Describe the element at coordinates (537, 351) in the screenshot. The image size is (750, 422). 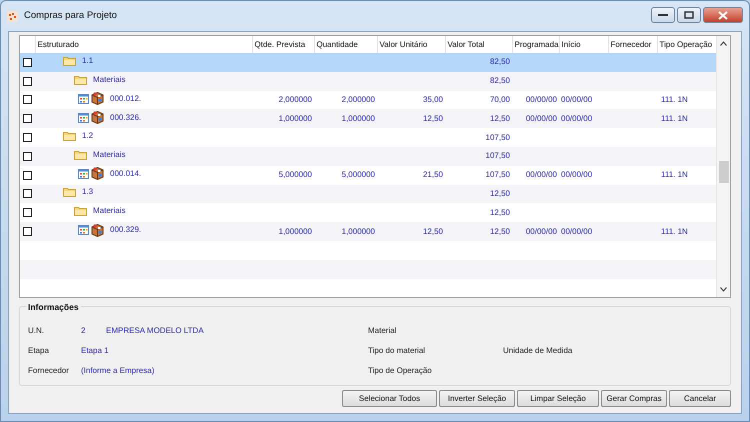
I see `field-label: Unidade de Medida` at that location.